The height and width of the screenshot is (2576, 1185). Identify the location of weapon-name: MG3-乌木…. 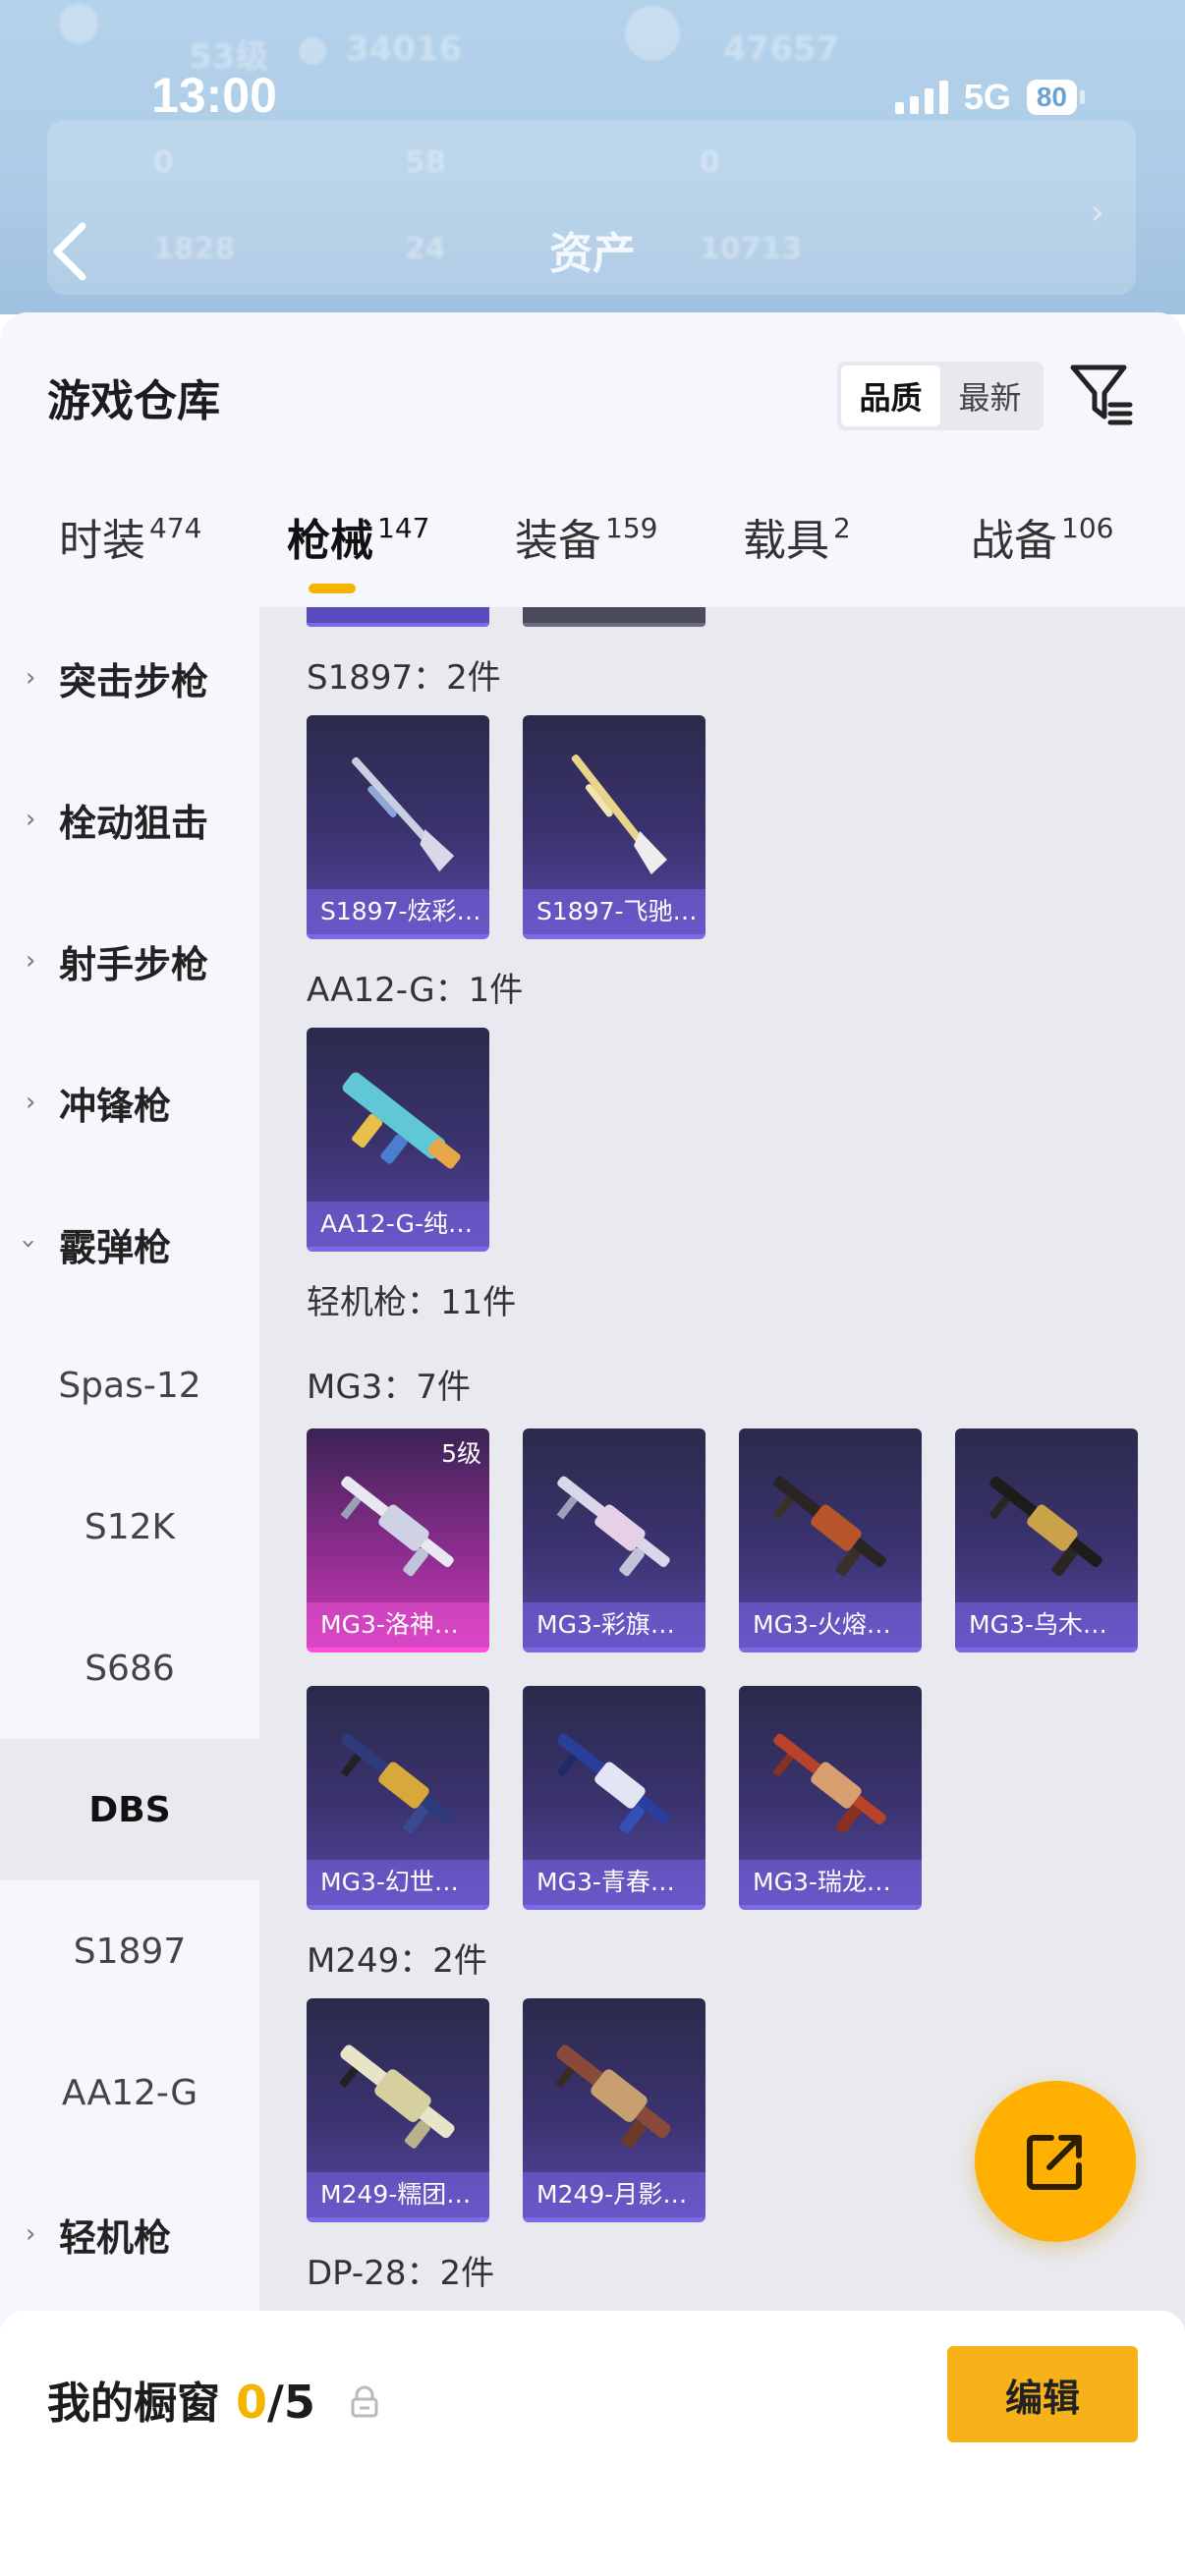
(1046, 1625).